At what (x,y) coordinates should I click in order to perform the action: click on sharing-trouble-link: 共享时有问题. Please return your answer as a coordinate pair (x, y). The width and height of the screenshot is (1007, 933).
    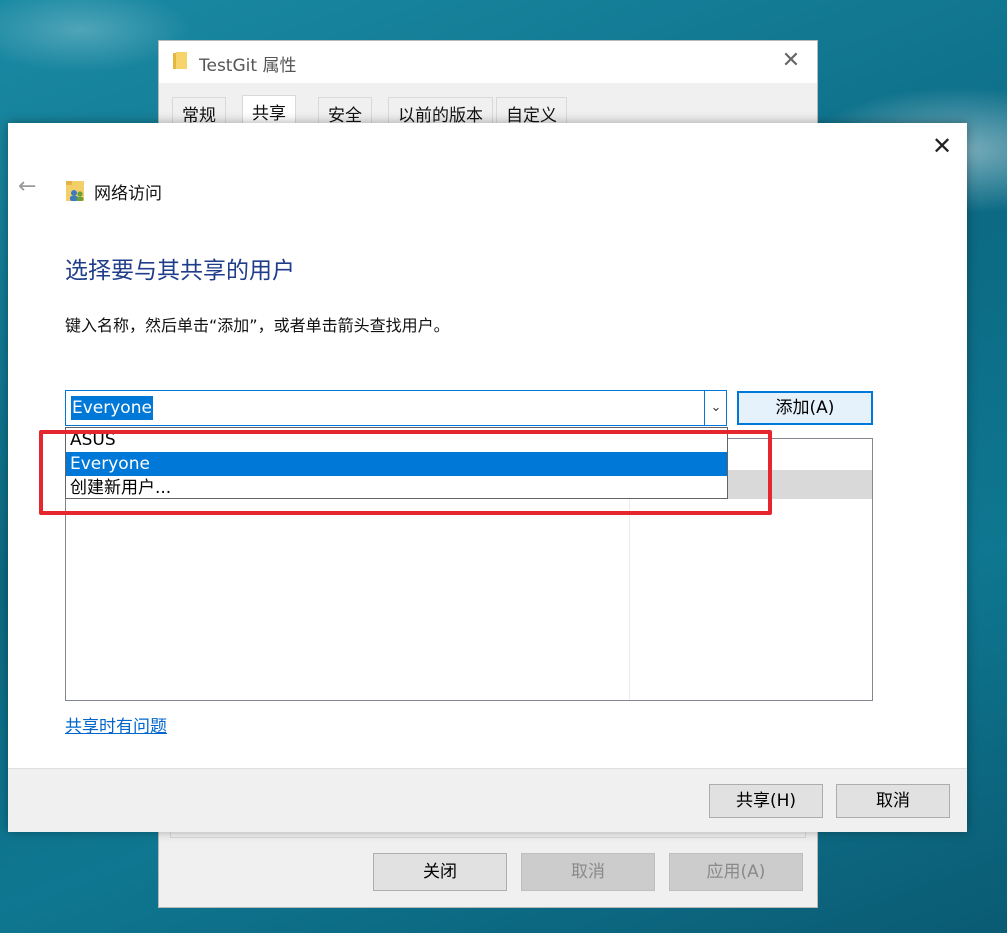
    Looking at the image, I should click on (116, 724).